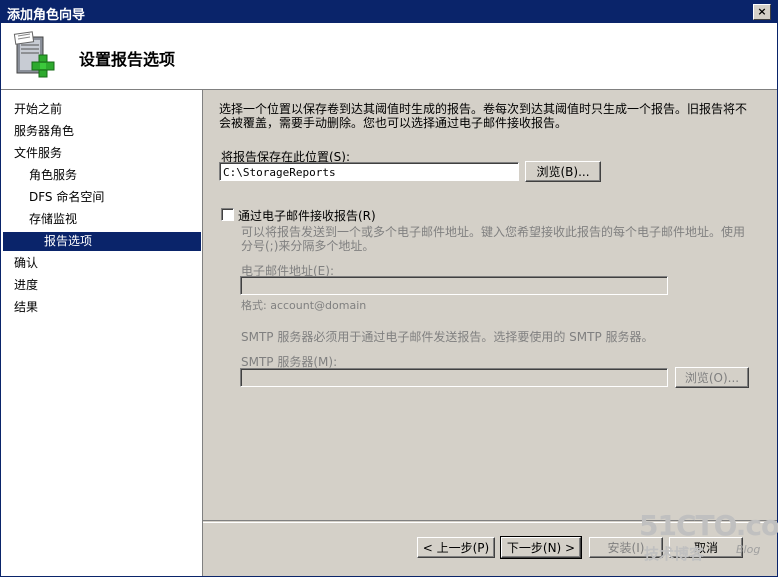 This screenshot has height=577, width=778. I want to click on nav-item-results: 结果, so click(106, 307).